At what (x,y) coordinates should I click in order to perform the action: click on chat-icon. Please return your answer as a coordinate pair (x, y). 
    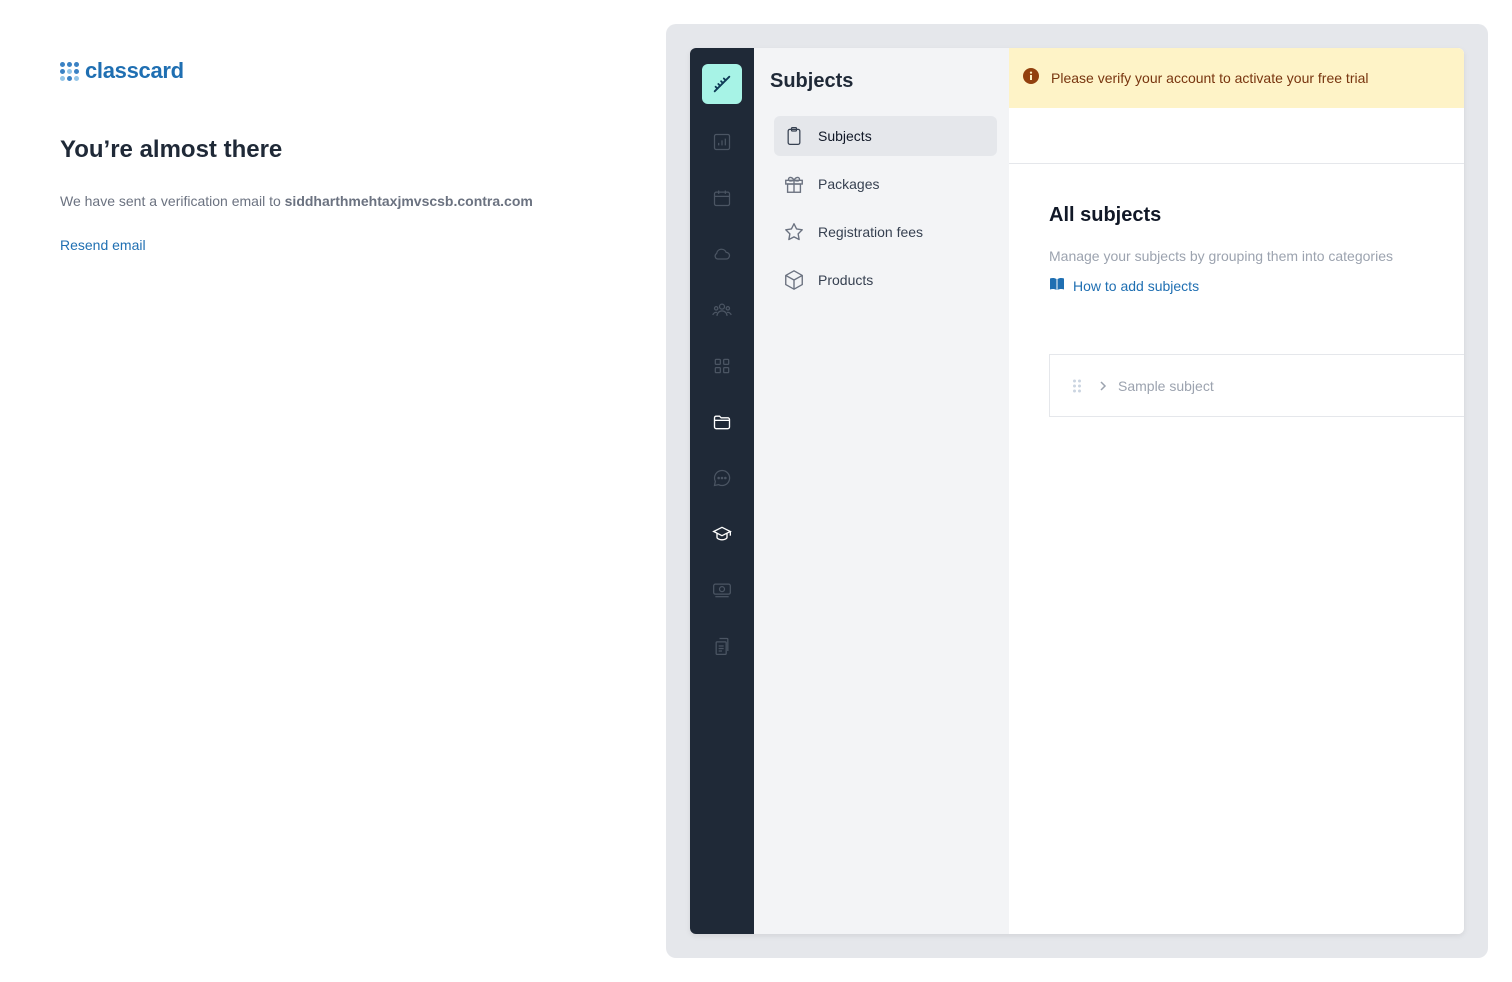
    Looking at the image, I should click on (722, 478).